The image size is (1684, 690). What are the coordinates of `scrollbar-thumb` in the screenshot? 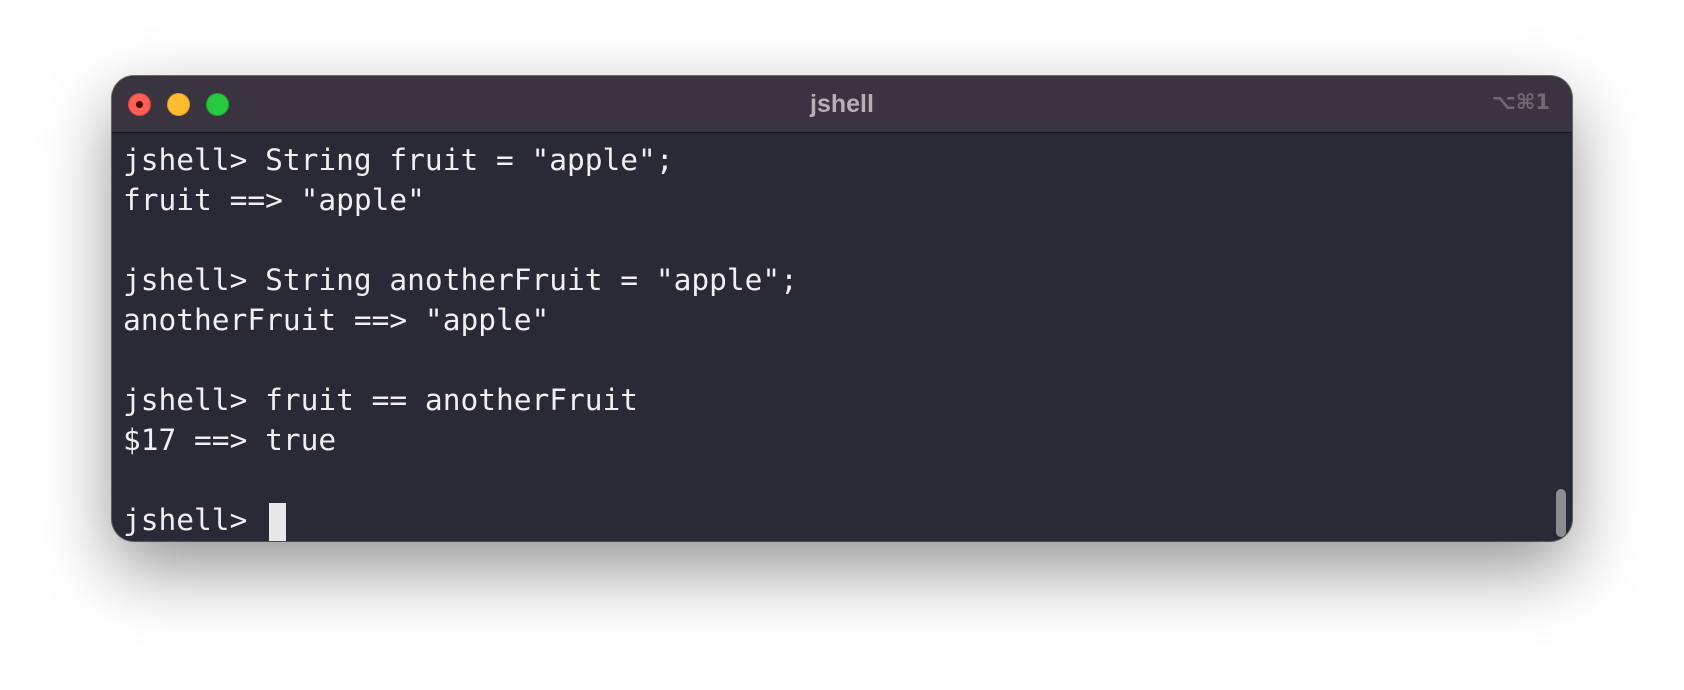 It's located at (1561, 513).